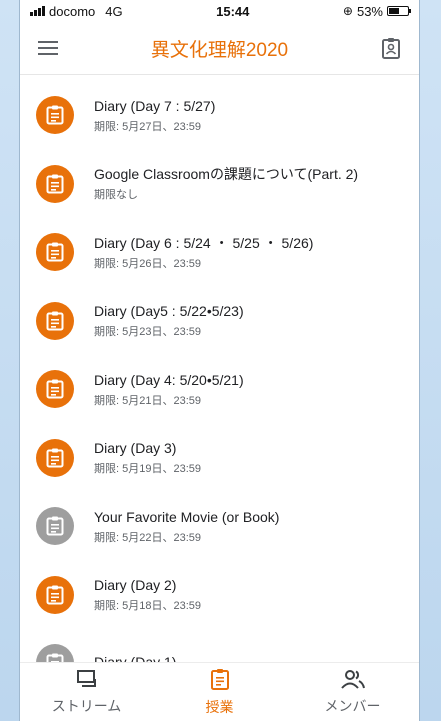  What do you see at coordinates (48, 48) in the screenshot?
I see `menu-icon` at bounding box center [48, 48].